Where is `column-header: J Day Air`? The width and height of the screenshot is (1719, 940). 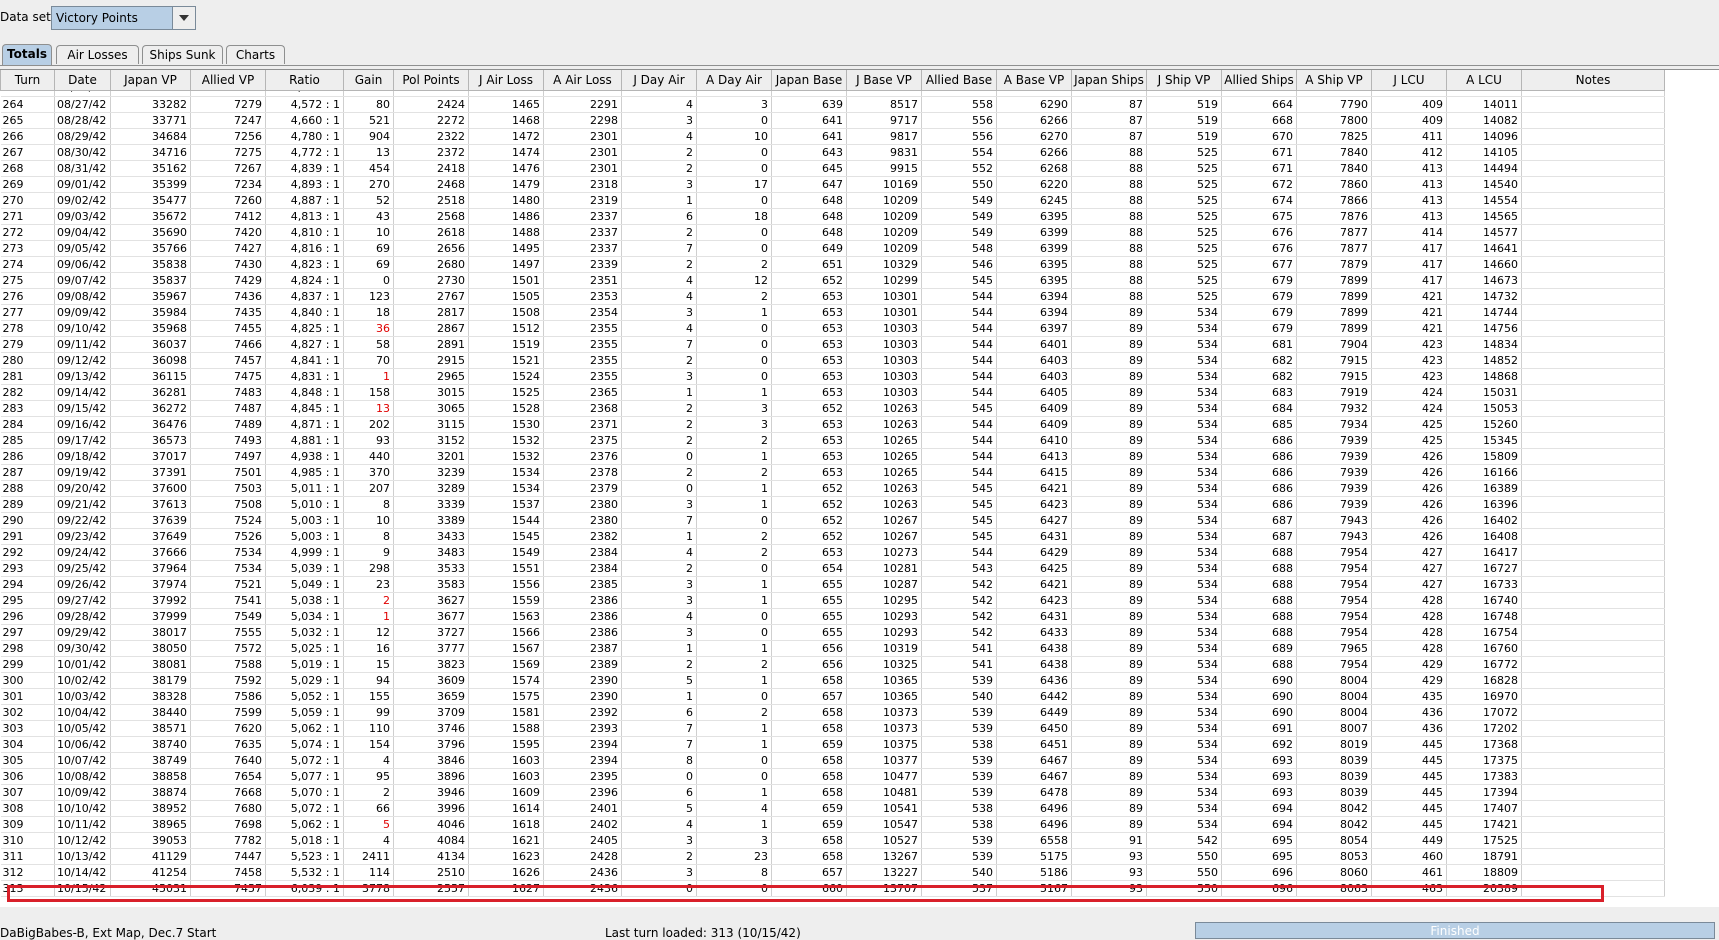 column-header: J Day Air is located at coordinates (659, 80).